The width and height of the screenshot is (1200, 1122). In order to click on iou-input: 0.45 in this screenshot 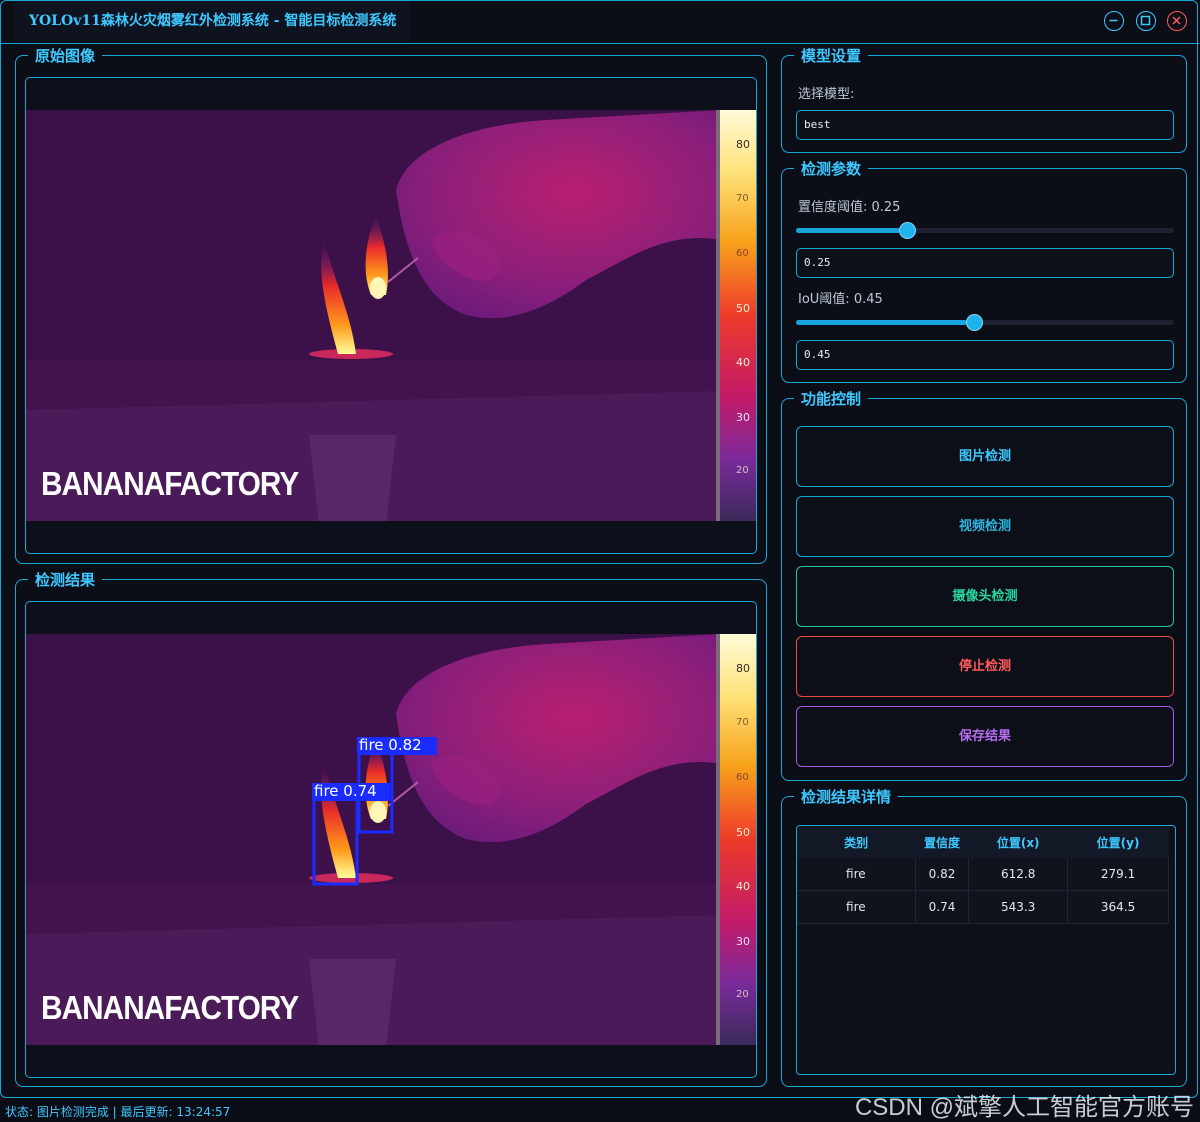, I will do `click(985, 355)`.